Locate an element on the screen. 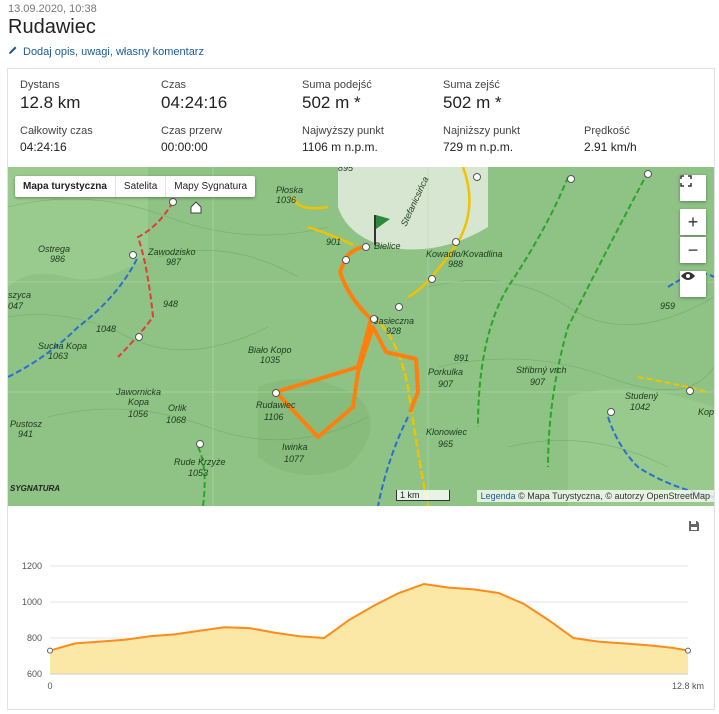  stat-total-time: Całkowity czas 04:24:16 is located at coordinates (90, 139).